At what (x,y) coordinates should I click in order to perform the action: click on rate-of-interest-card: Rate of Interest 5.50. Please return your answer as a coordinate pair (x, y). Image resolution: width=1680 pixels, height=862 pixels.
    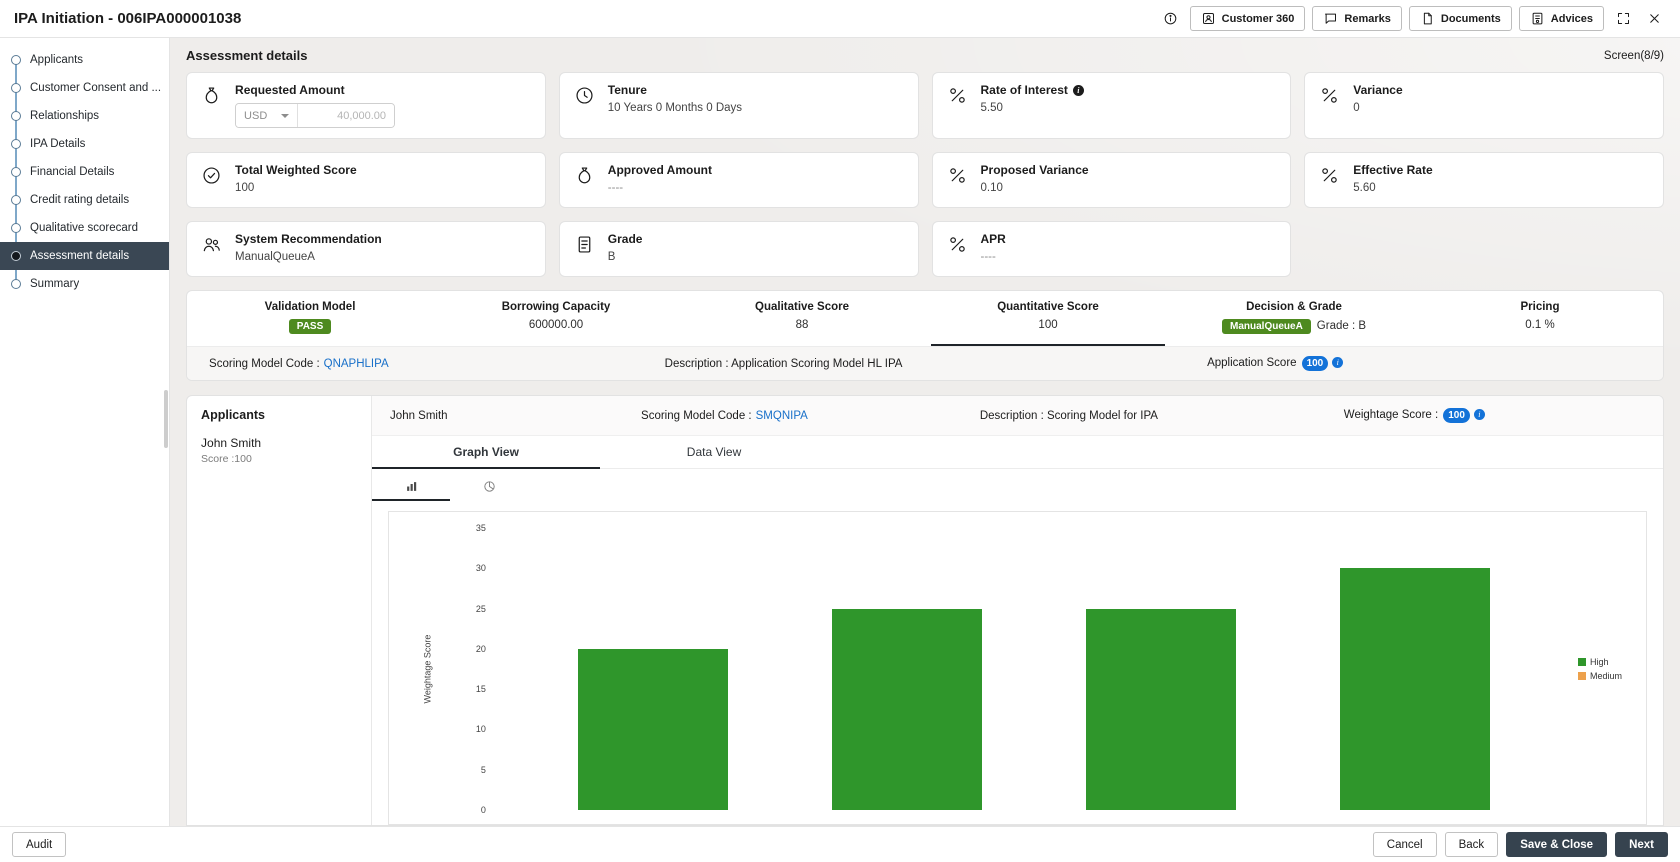
    Looking at the image, I should click on (1111, 105).